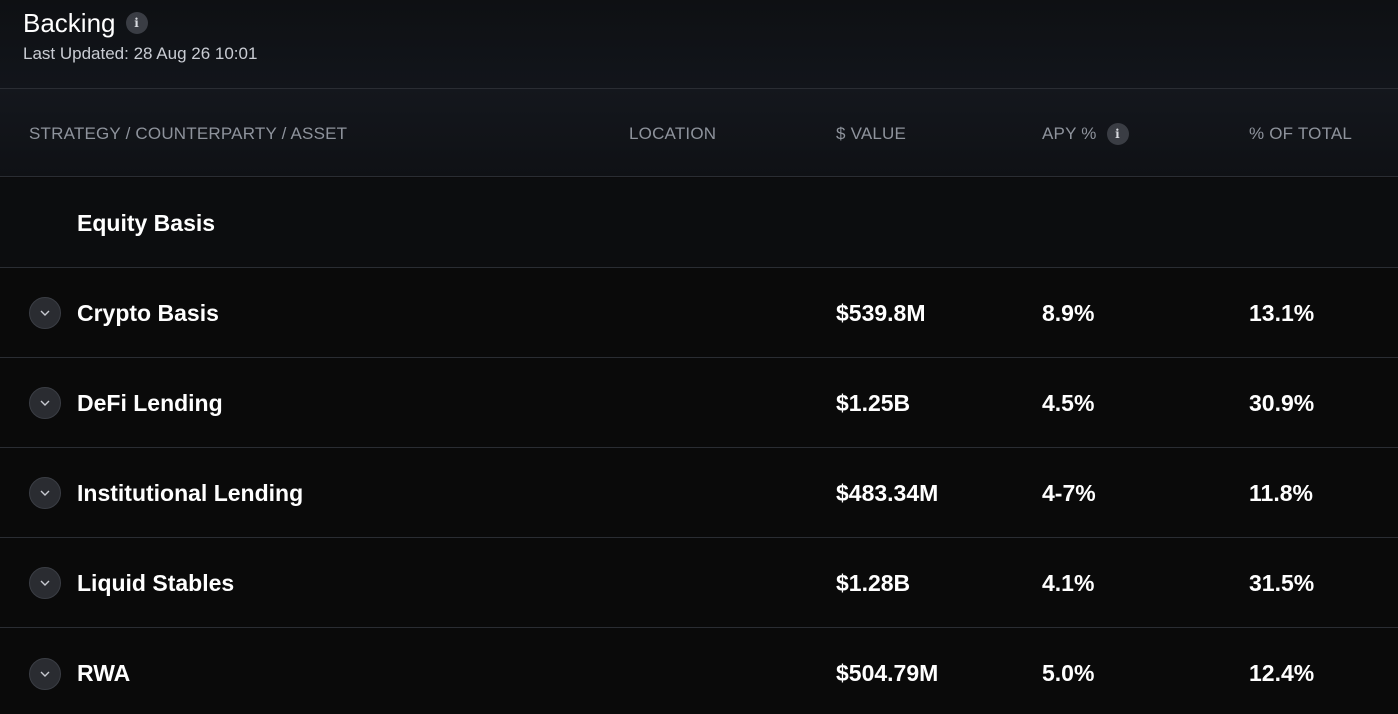 The width and height of the screenshot is (1398, 714). What do you see at coordinates (1301, 133) in the screenshot?
I see `column-header-pct-total: % OF TOTAL` at bounding box center [1301, 133].